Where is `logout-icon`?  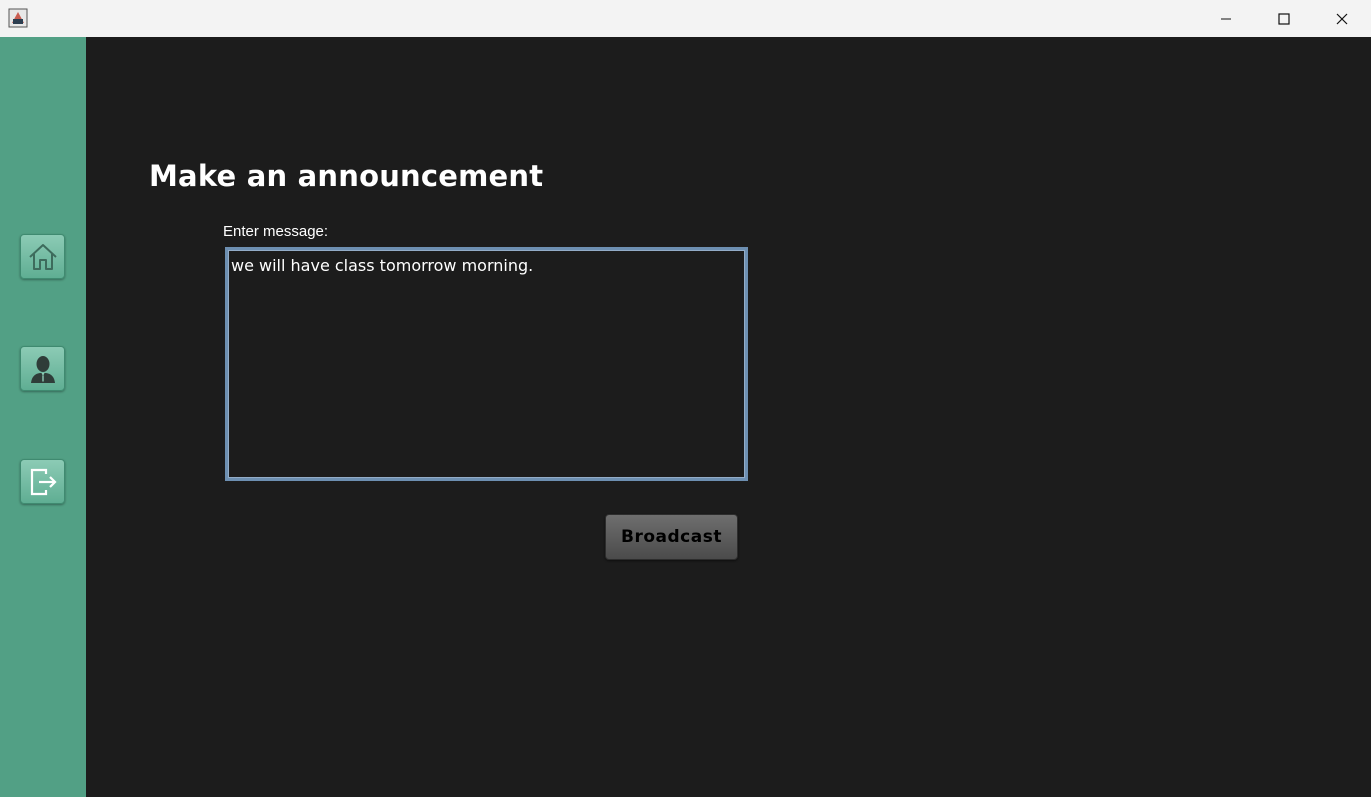 logout-icon is located at coordinates (43, 481).